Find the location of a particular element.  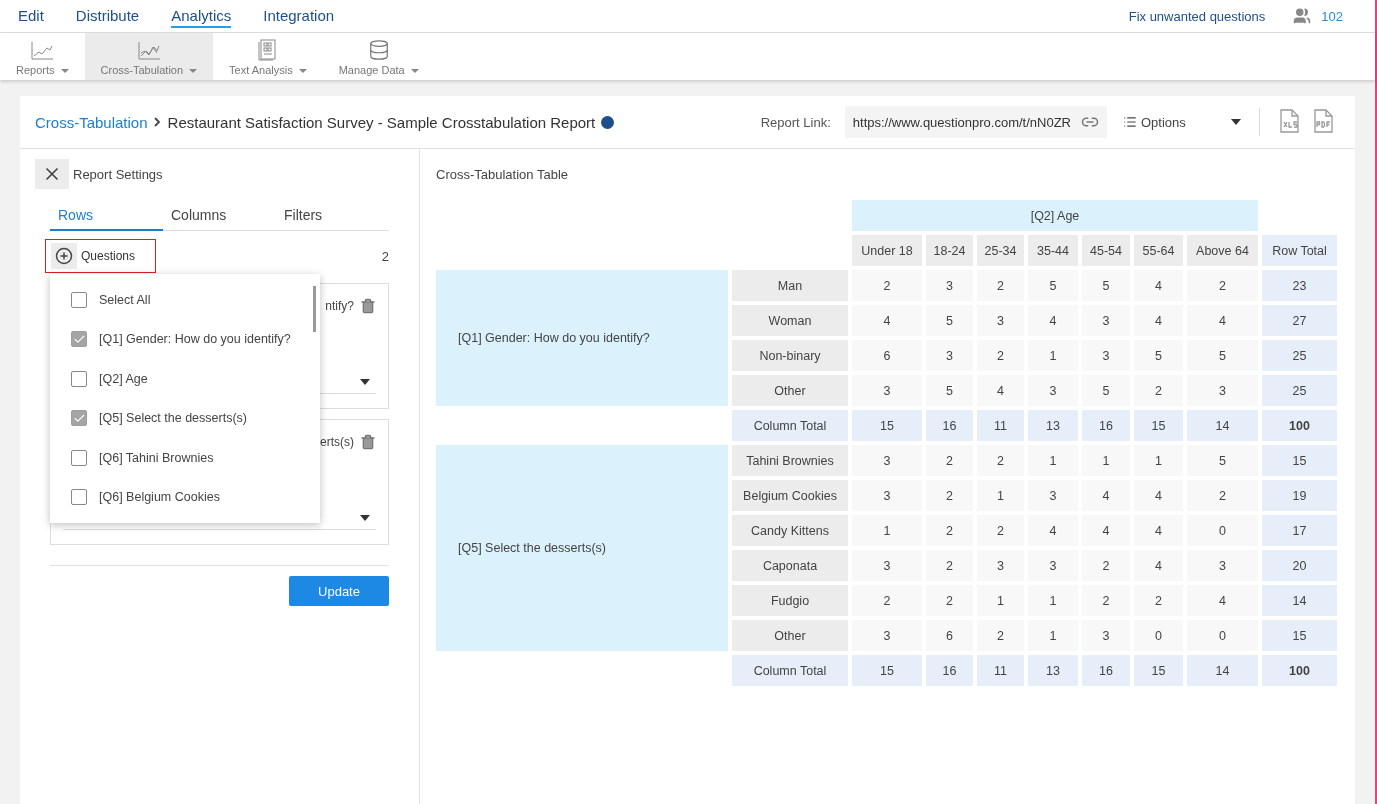

add-questions-button: Questions is located at coordinates (101, 256).